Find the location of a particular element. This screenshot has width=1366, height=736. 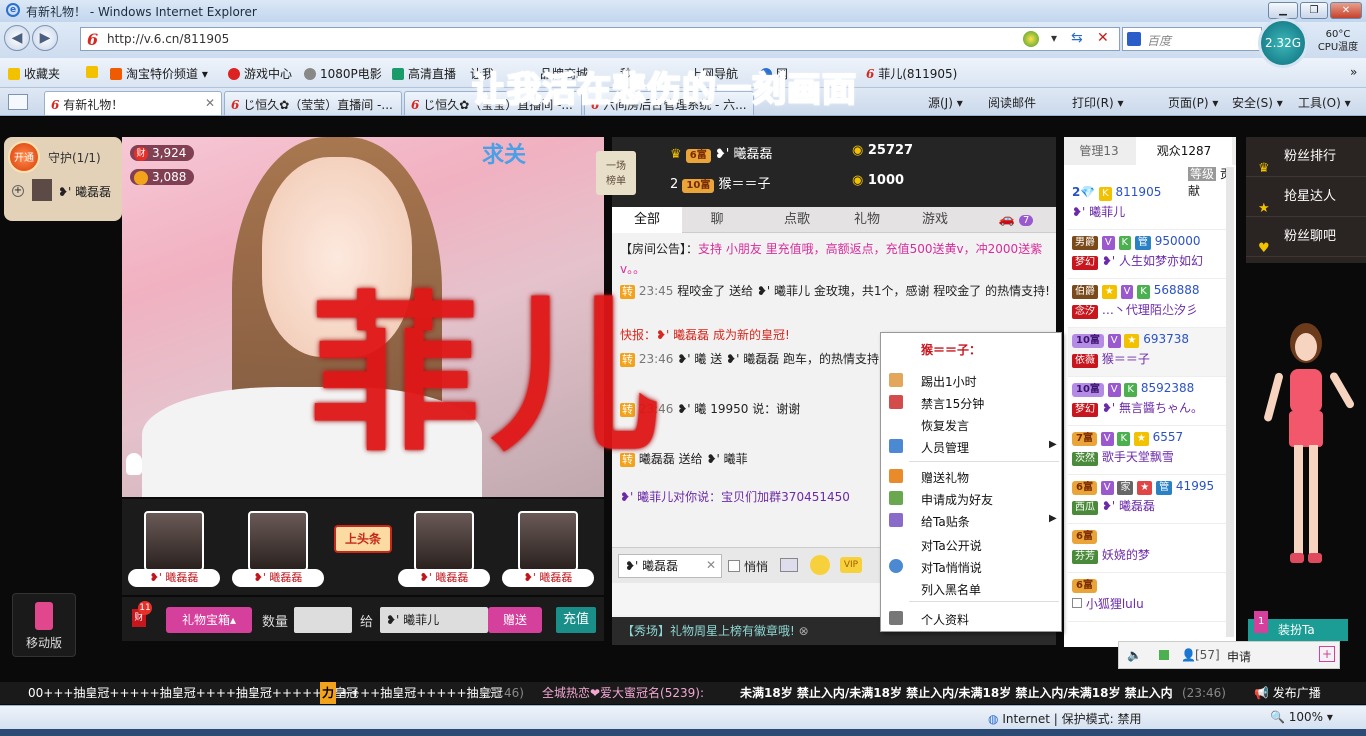

msg-text: ❥' 曦 送 ❥' 曦磊磊 跑车，的热情支持! is located at coordinates (780, 359).